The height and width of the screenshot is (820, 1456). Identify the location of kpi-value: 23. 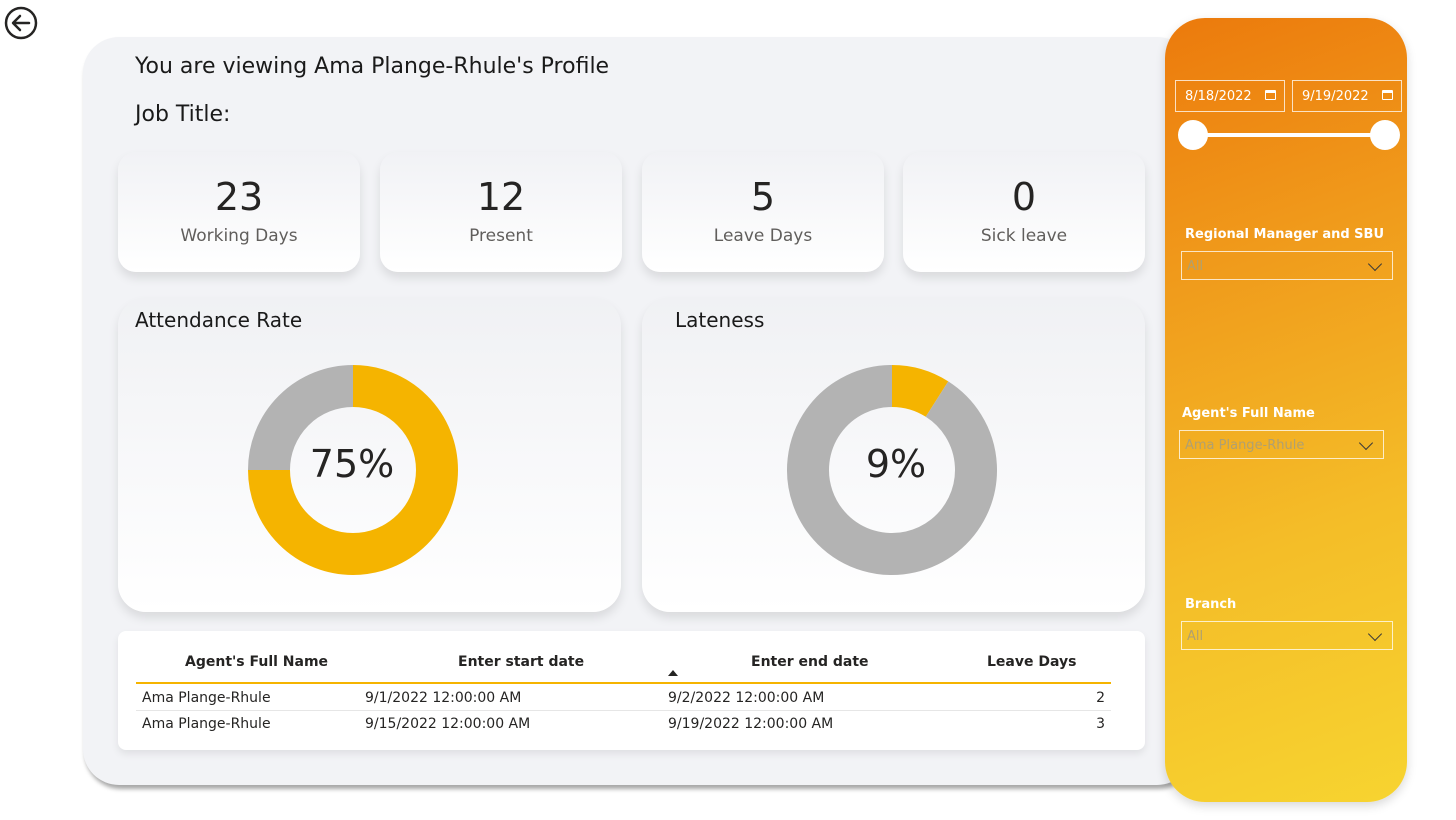
(239, 197).